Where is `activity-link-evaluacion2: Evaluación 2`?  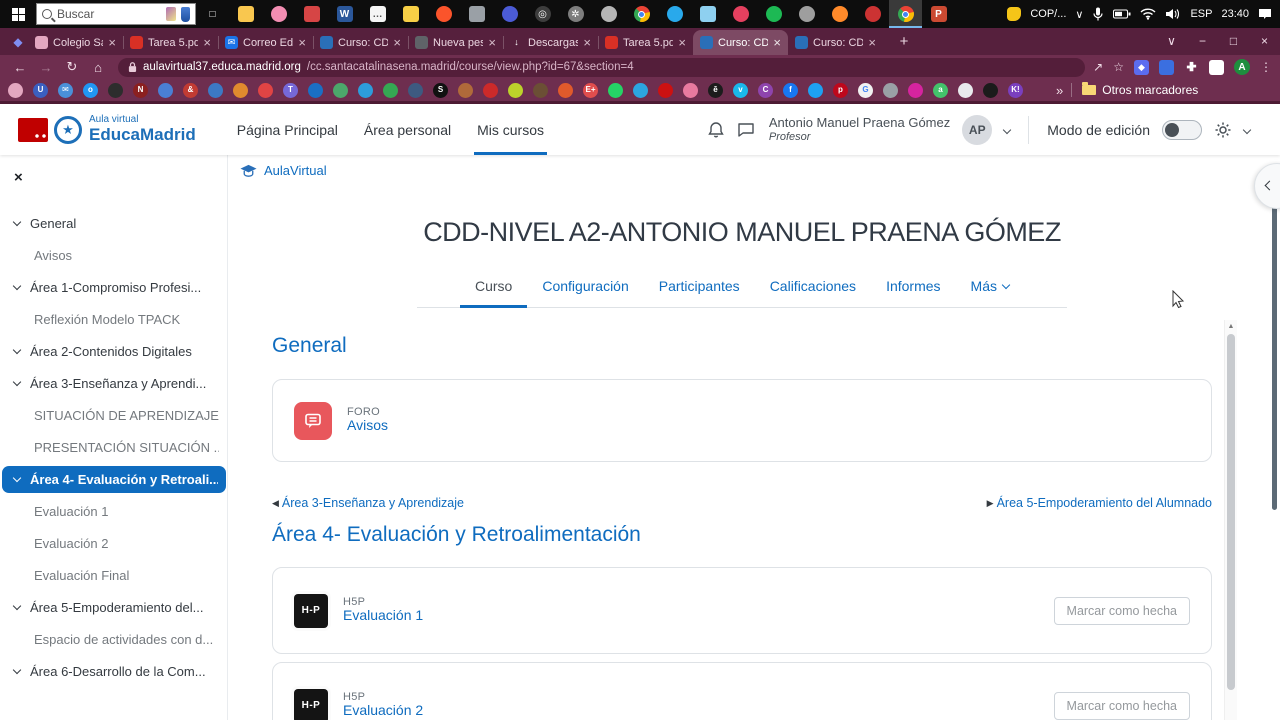 activity-link-evaluacion2: Evaluación 2 is located at coordinates (383, 710).